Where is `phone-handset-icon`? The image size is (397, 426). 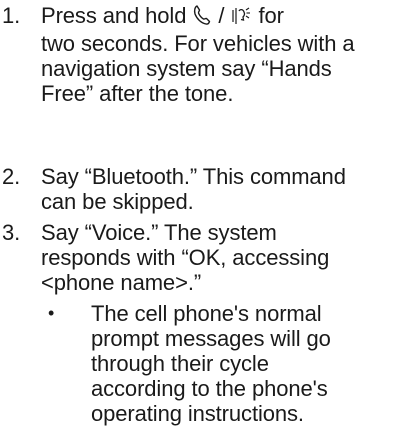
phone-handset-icon is located at coordinates (202, 17).